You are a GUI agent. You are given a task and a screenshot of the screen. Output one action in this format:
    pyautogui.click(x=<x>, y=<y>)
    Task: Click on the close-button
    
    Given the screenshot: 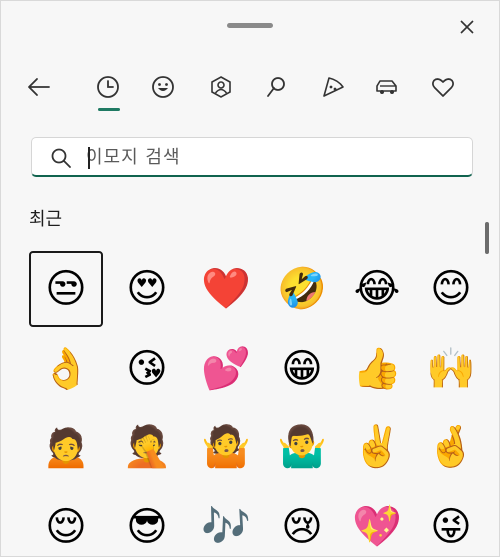 What is the action you would take?
    pyautogui.click(x=467, y=27)
    